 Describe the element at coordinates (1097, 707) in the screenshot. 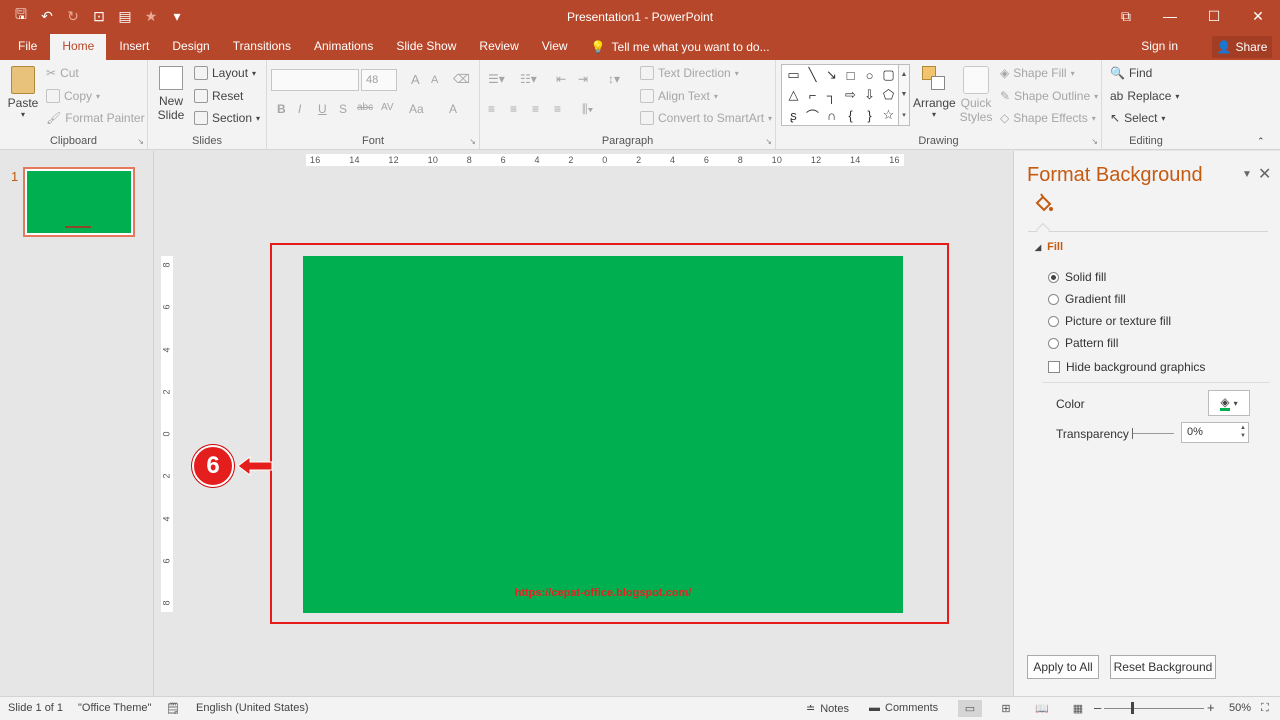

I see `zoom-out-button: –` at that location.